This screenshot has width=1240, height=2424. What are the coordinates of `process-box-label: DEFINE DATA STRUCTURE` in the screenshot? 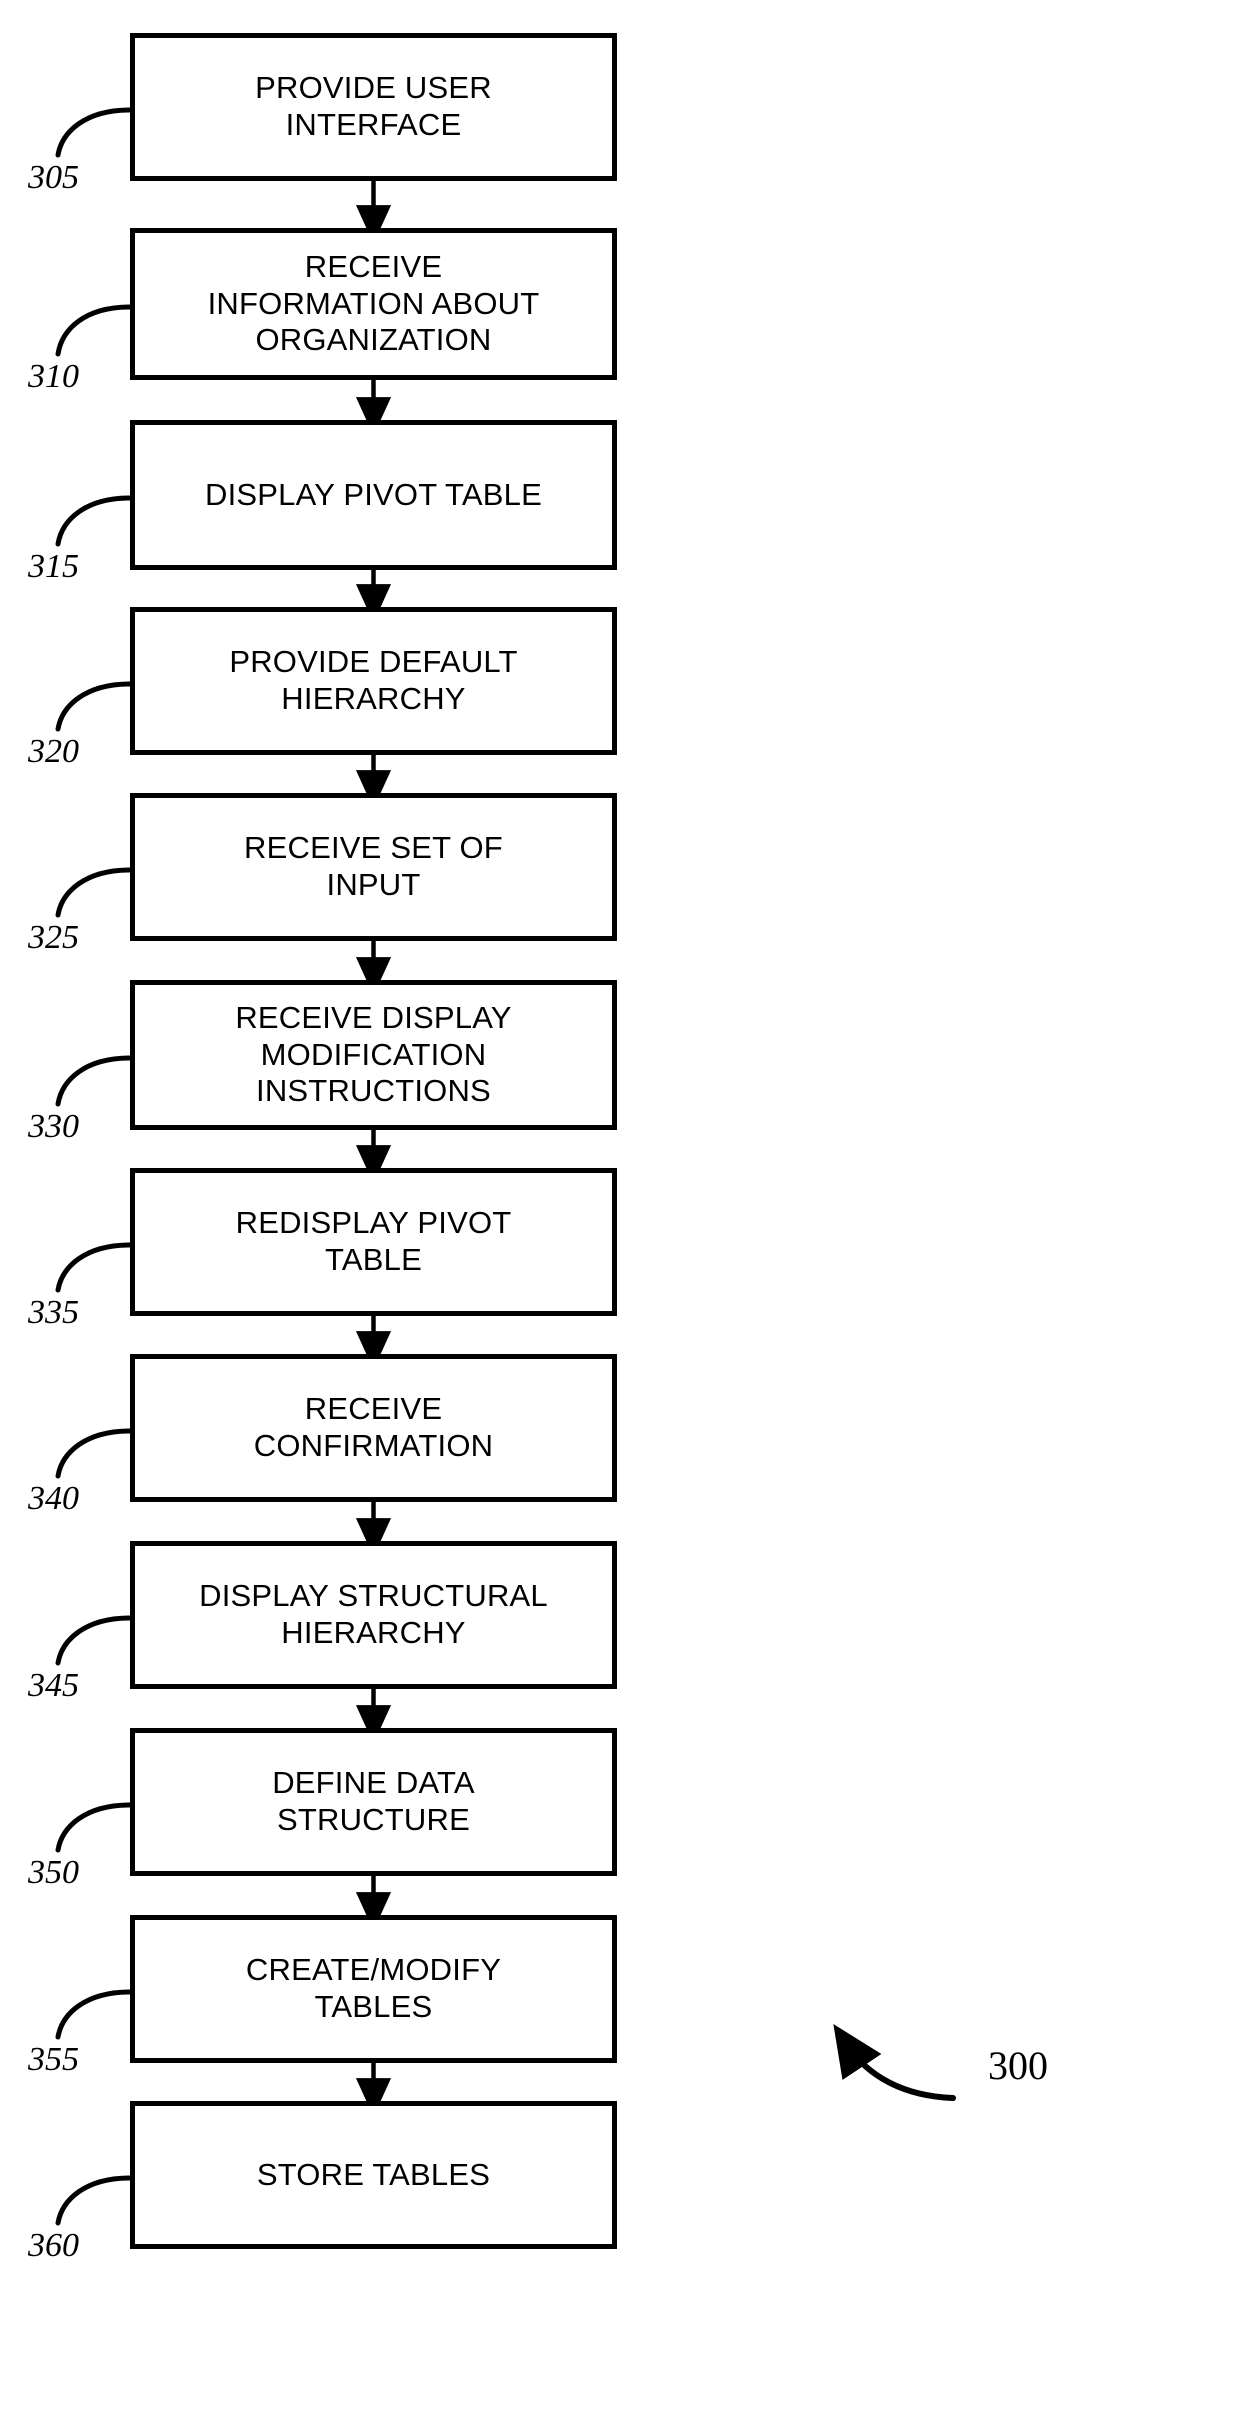 It's located at (373, 1801).